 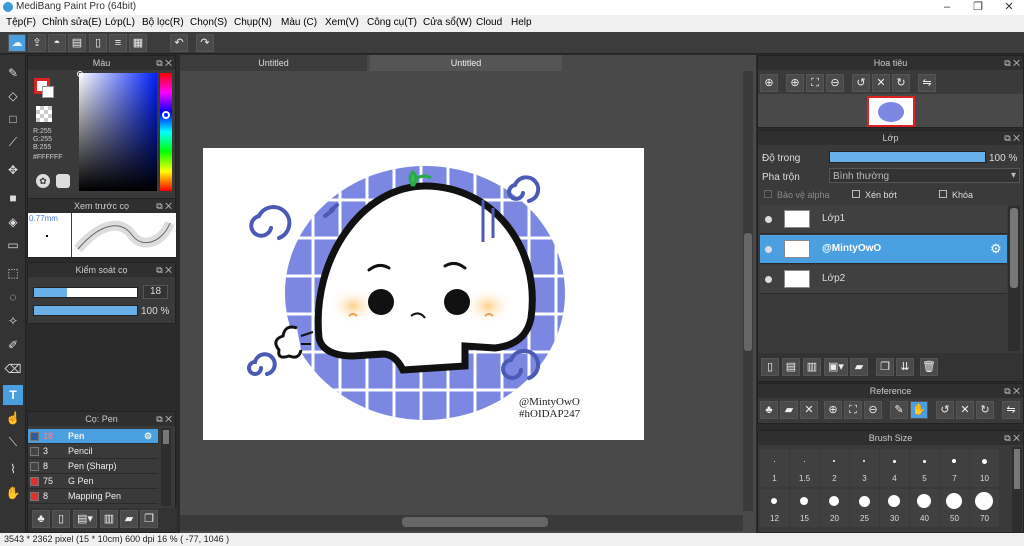 What do you see at coordinates (77, 43) in the screenshot?
I see `message-icon: ▤` at bounding box center [77, 43].